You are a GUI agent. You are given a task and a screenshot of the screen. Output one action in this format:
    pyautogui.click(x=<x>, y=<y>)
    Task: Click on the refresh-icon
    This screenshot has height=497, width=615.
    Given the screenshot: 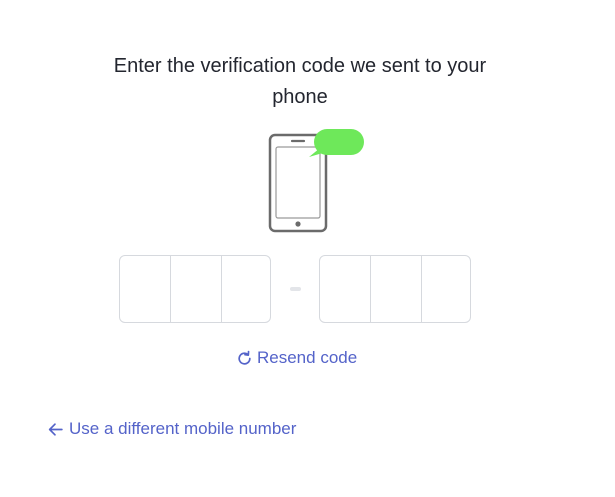 What is the action you would take?
    pyautogui.click(x=244, y=357)
    